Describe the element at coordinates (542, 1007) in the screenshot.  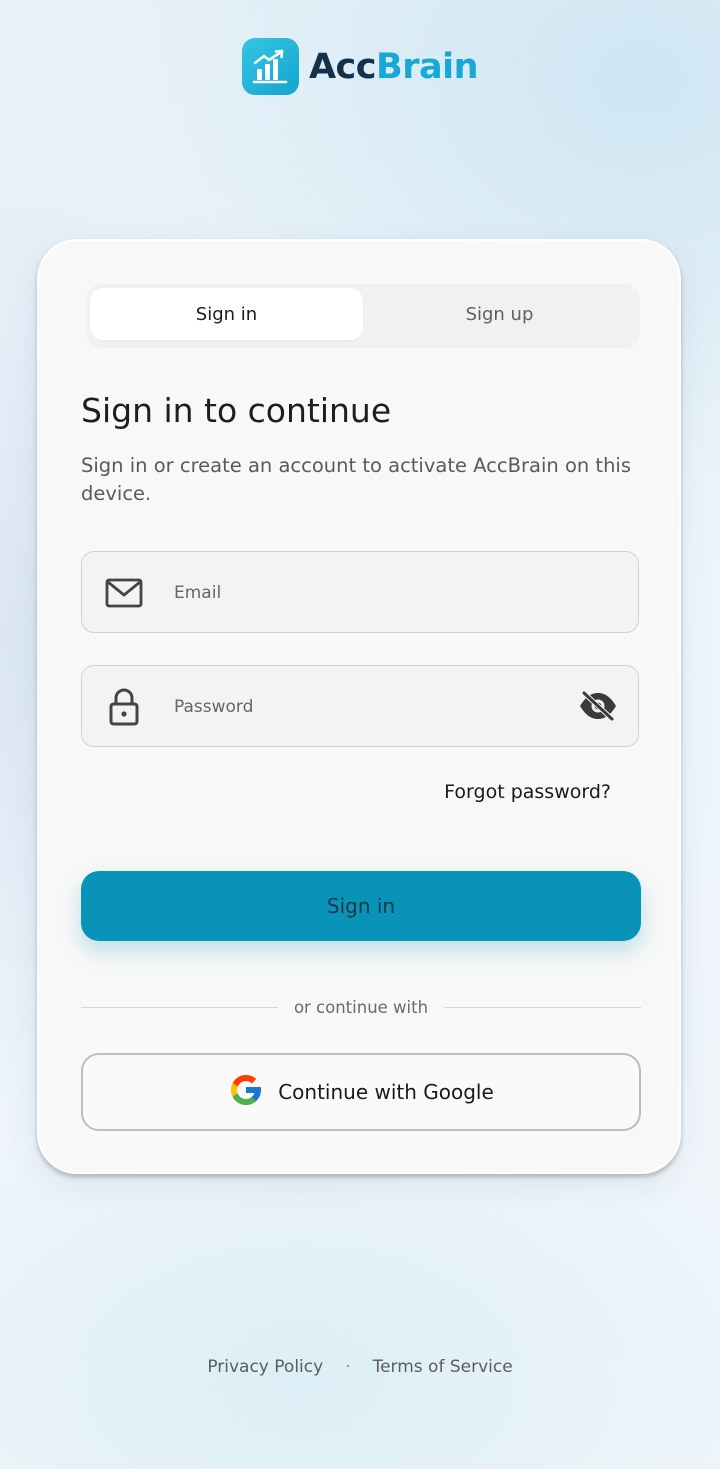
I see `divider-line-right` at that location.